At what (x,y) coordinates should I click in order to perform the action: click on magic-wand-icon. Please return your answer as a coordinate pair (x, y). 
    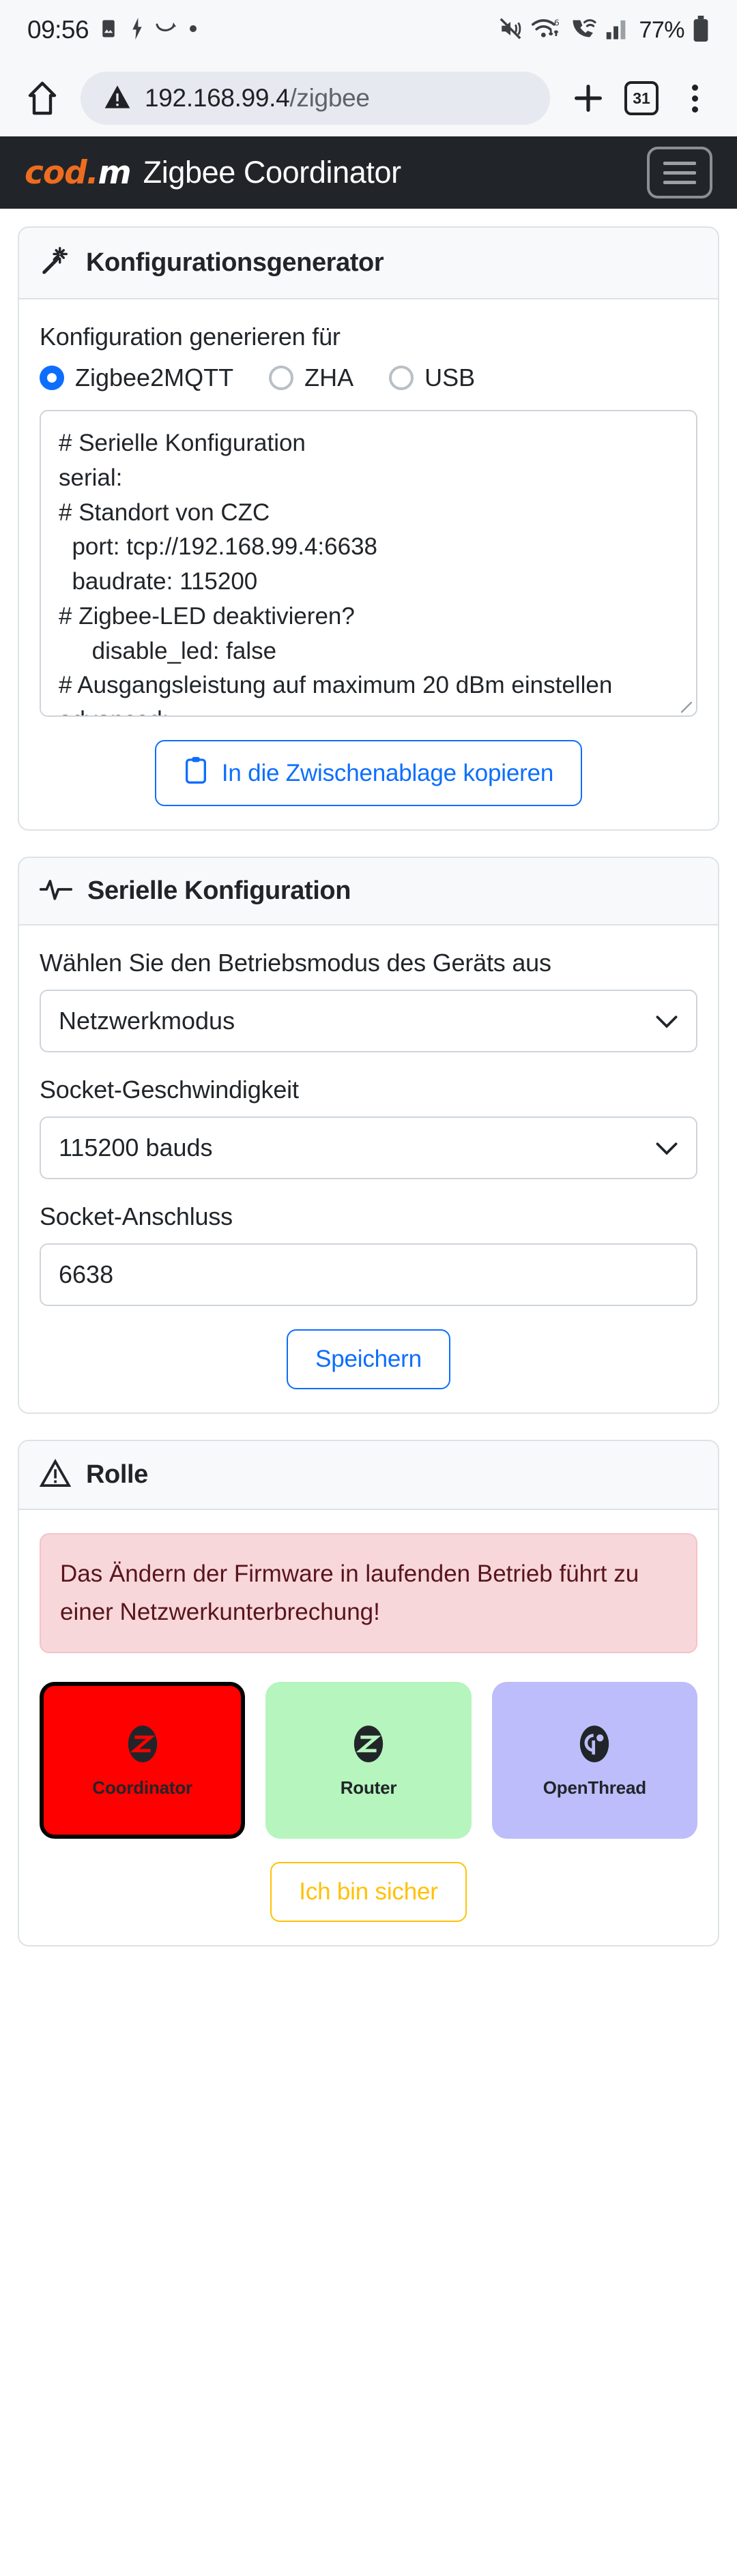
    Looking at the image, I should click on (55, 263).